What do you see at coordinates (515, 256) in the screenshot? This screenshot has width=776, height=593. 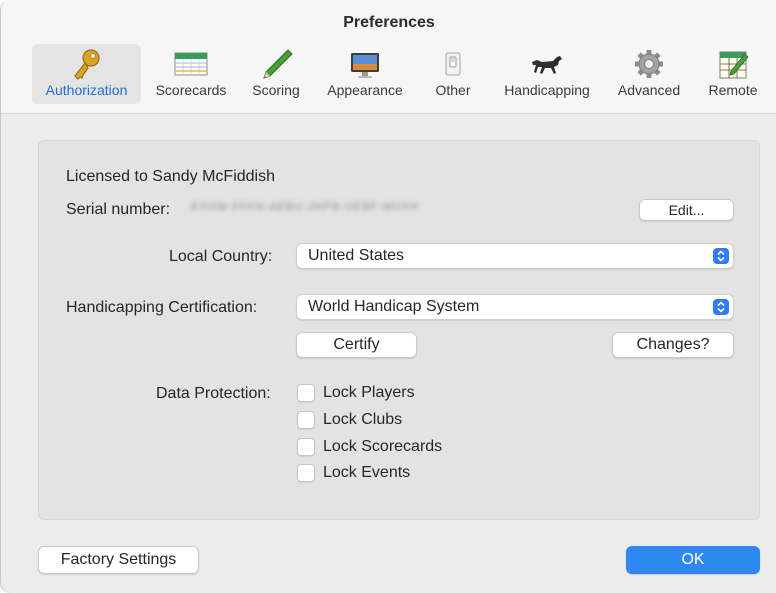 I see `local-country-select: United States` at bounding box center [515, 256].